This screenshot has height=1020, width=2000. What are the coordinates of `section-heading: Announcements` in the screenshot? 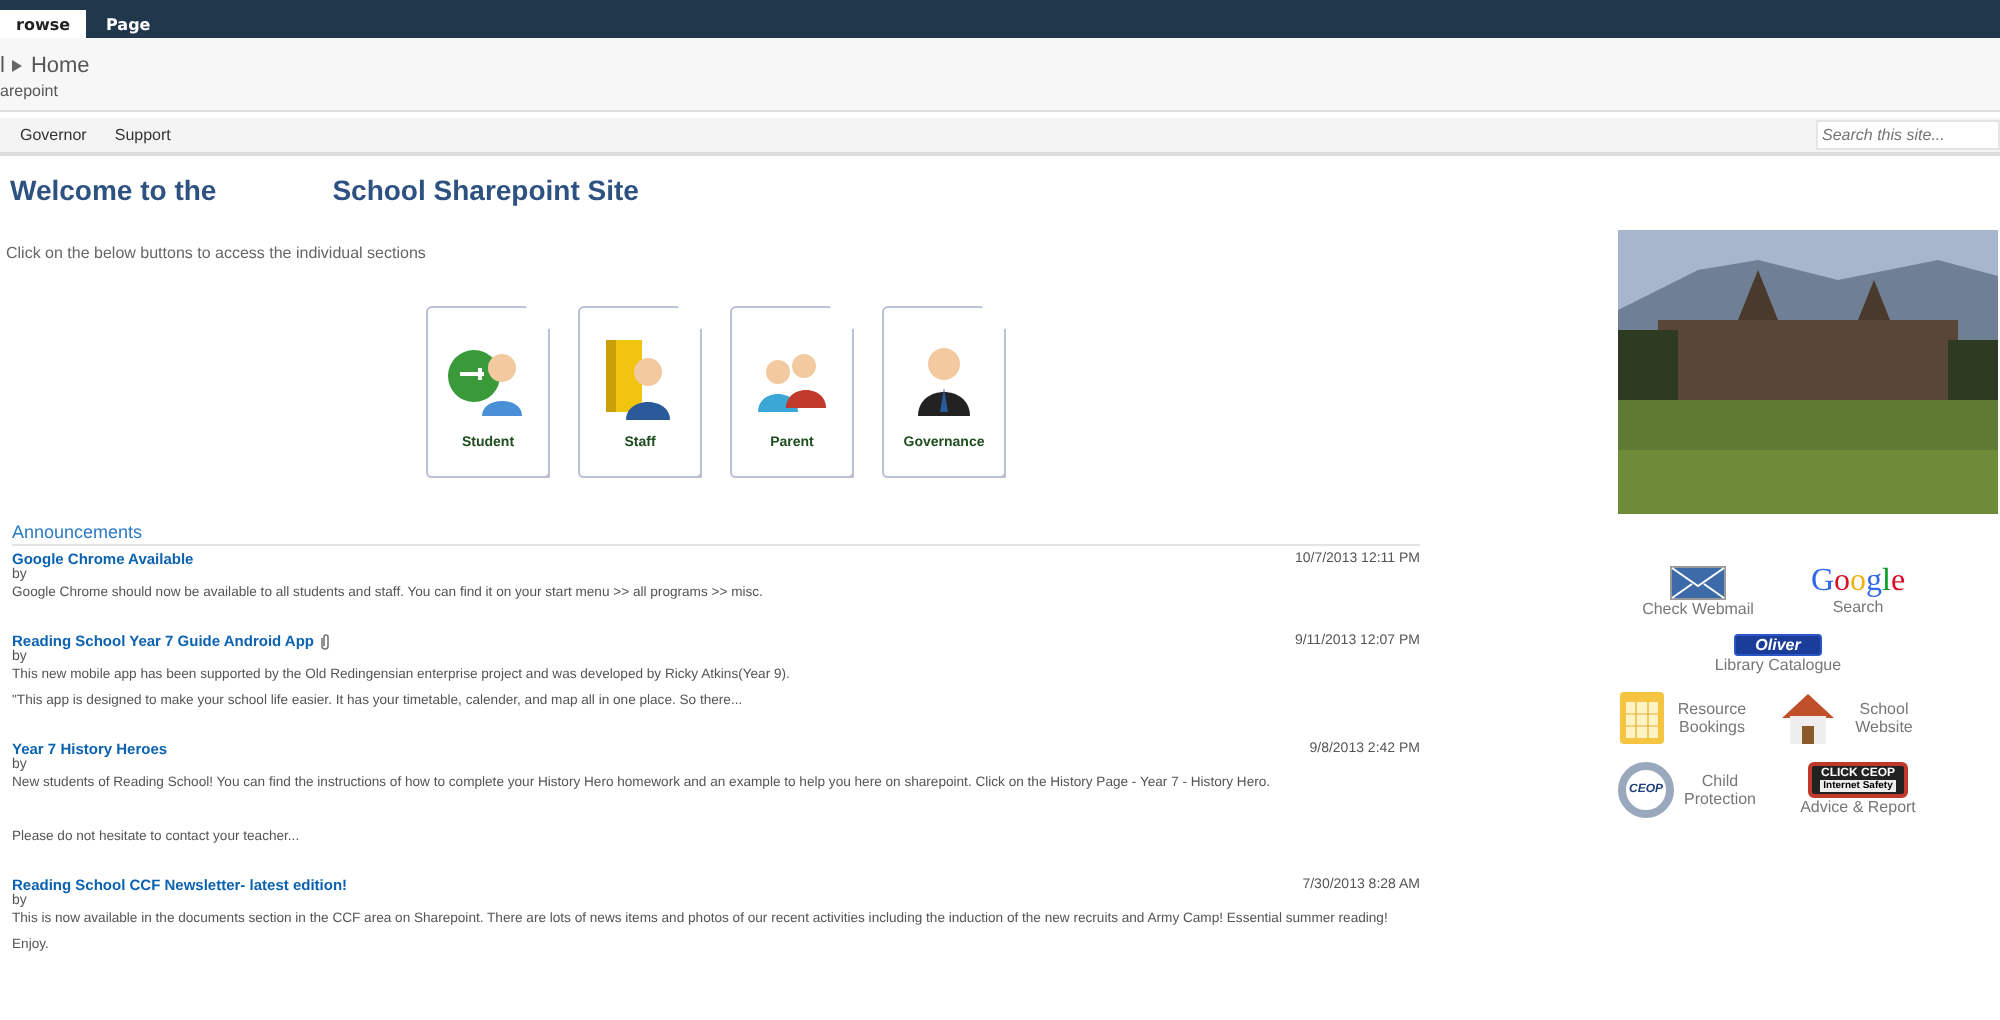 It's located at (716, 534).